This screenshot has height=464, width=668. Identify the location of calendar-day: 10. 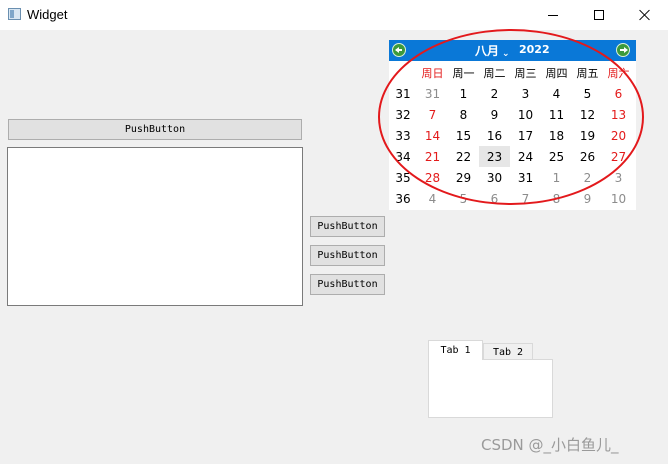
(618, 198).